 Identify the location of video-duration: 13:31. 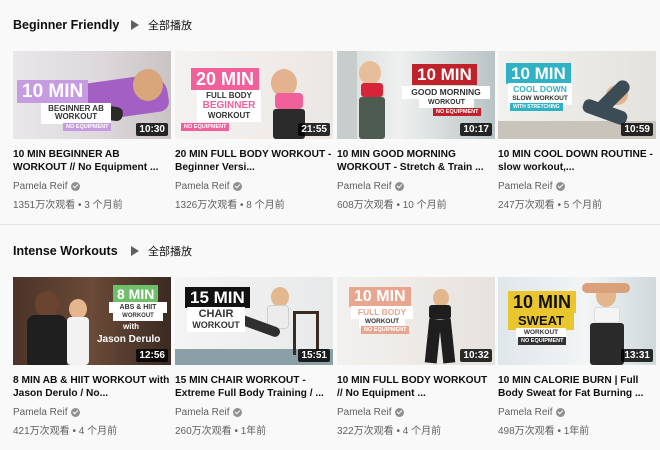
(637, 355).